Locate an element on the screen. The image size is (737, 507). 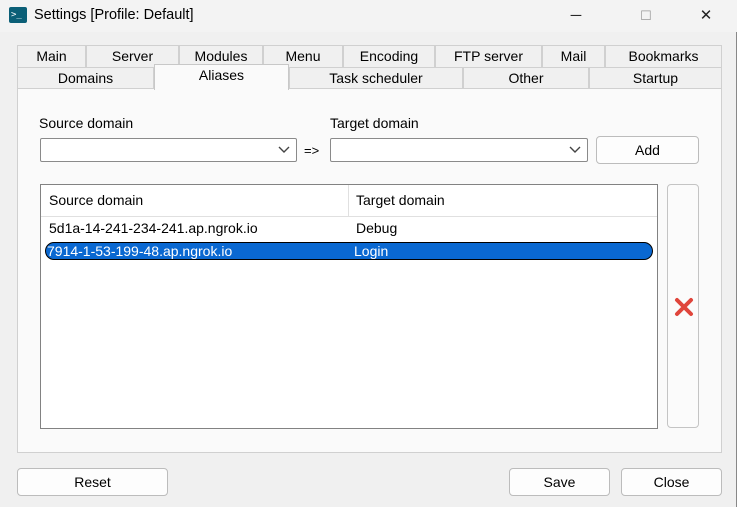
red-x-icon is located at coordinates (684, 307).